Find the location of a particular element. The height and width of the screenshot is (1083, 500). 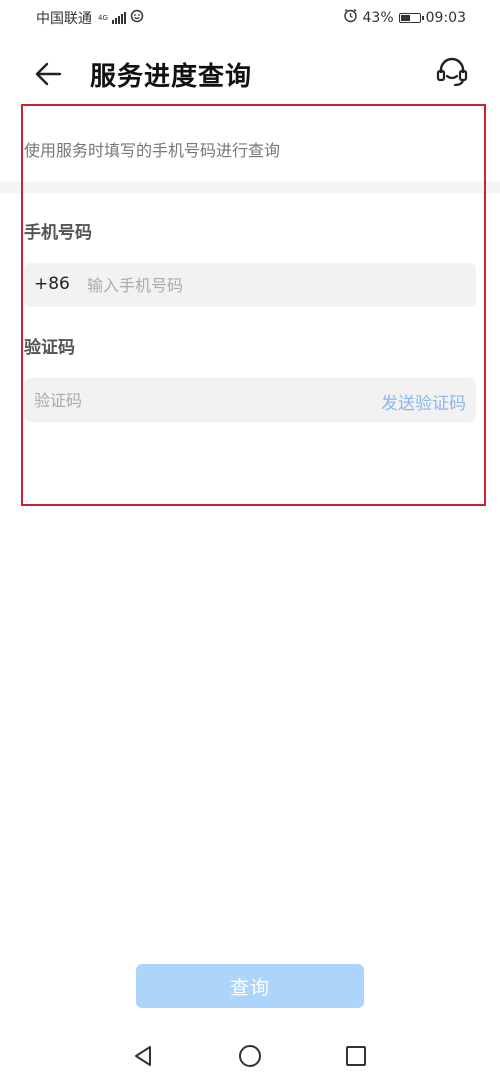

clock: 09:03 is located at coordinates (445, 17).